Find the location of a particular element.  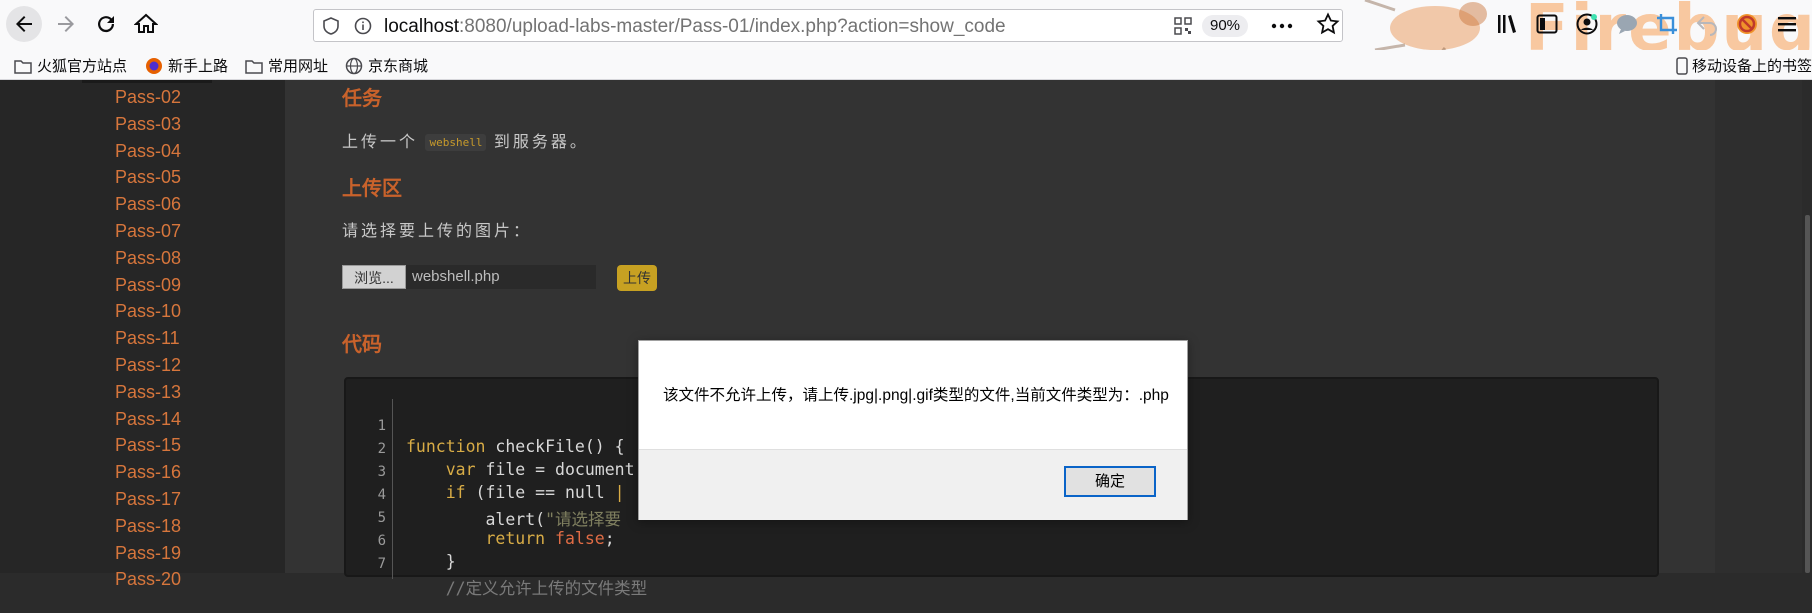

blocked-icon is located at coordinates (1747, 24).